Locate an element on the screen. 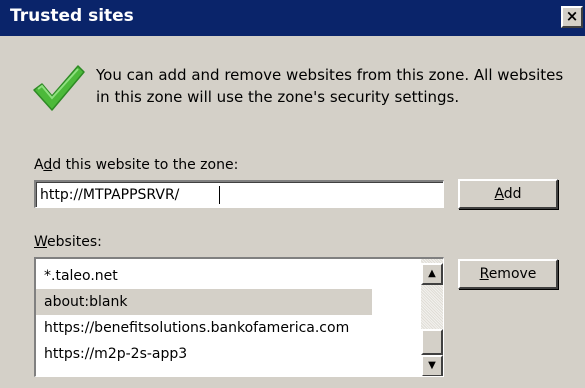 The image size is (585, 388). close-button: × is located at coordinates (572, 17).